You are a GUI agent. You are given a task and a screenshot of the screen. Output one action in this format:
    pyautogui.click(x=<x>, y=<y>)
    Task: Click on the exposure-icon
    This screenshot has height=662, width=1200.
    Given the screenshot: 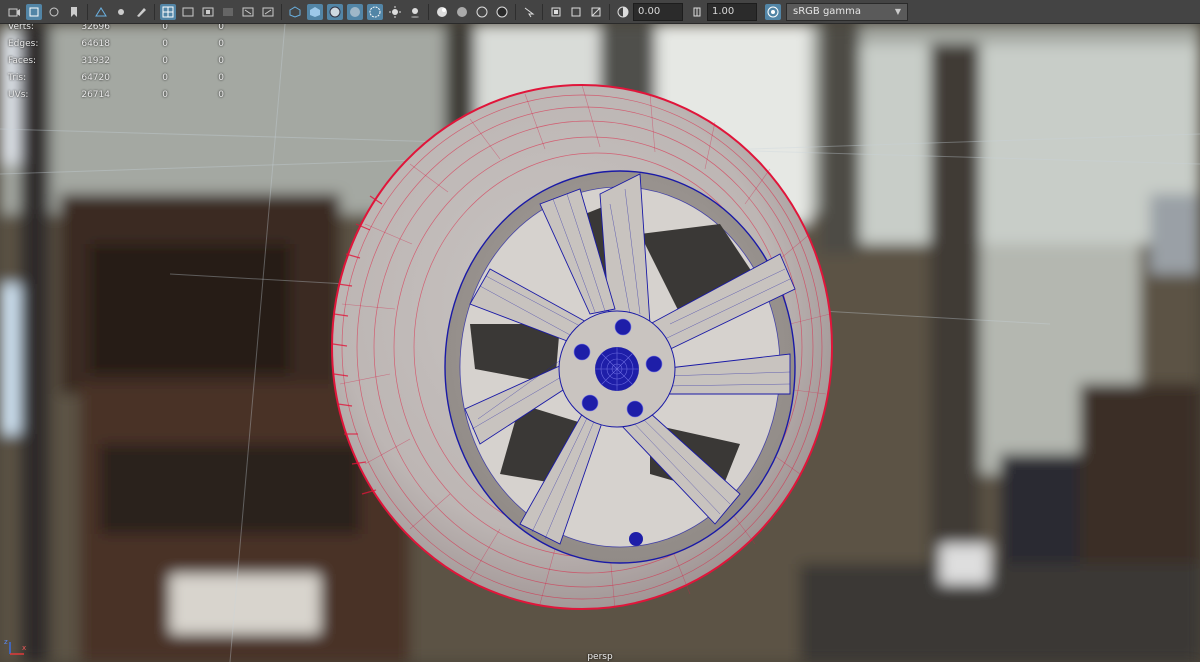 What is the action you would take?
    pyautogui.click(x=623, y=12)
    